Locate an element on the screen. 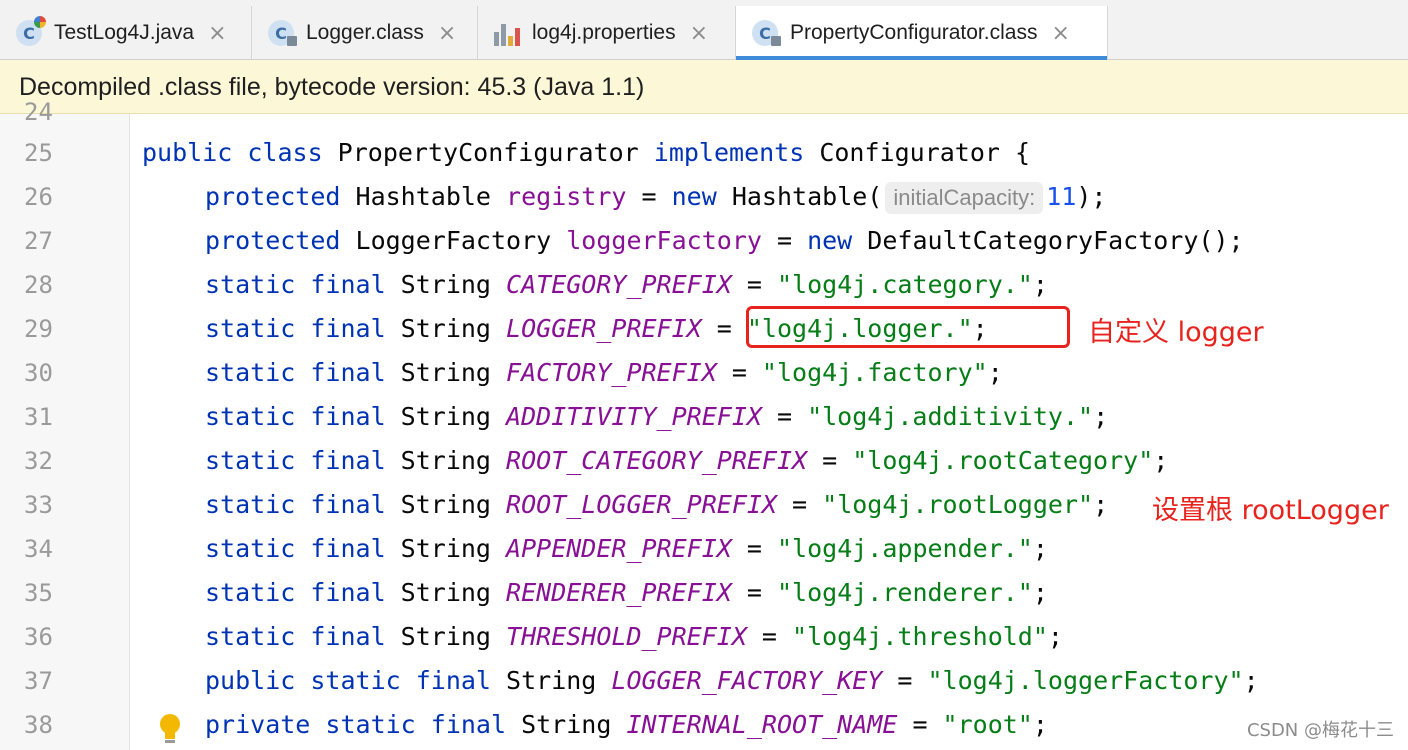 The image size is (1408, 750). code-token: "log4j.rootCategory" is located at coordinates (1003, 460).